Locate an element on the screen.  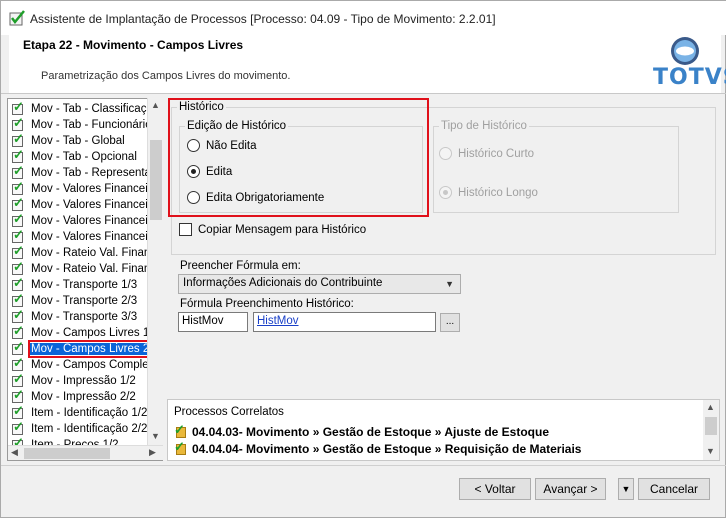
historico-highlight-frame is located at coordinates (298, 157).